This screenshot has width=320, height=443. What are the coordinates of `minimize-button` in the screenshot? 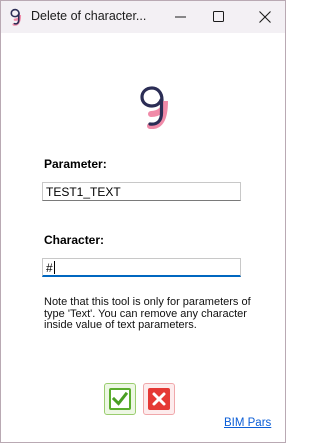 It's located at (181, 17).